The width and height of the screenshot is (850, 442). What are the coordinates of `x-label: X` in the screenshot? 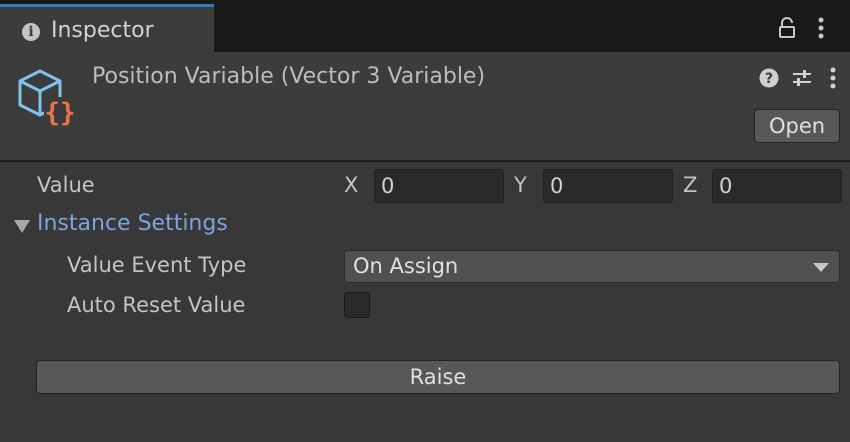 It's located at (351, 185).